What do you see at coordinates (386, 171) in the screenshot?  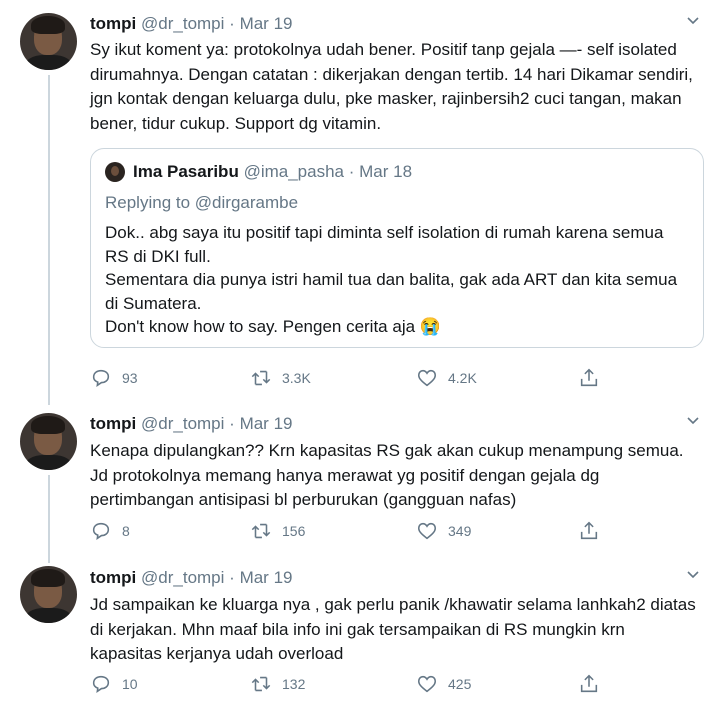 I see `timestamp: Mar 18` at bounding box center [386, 171].